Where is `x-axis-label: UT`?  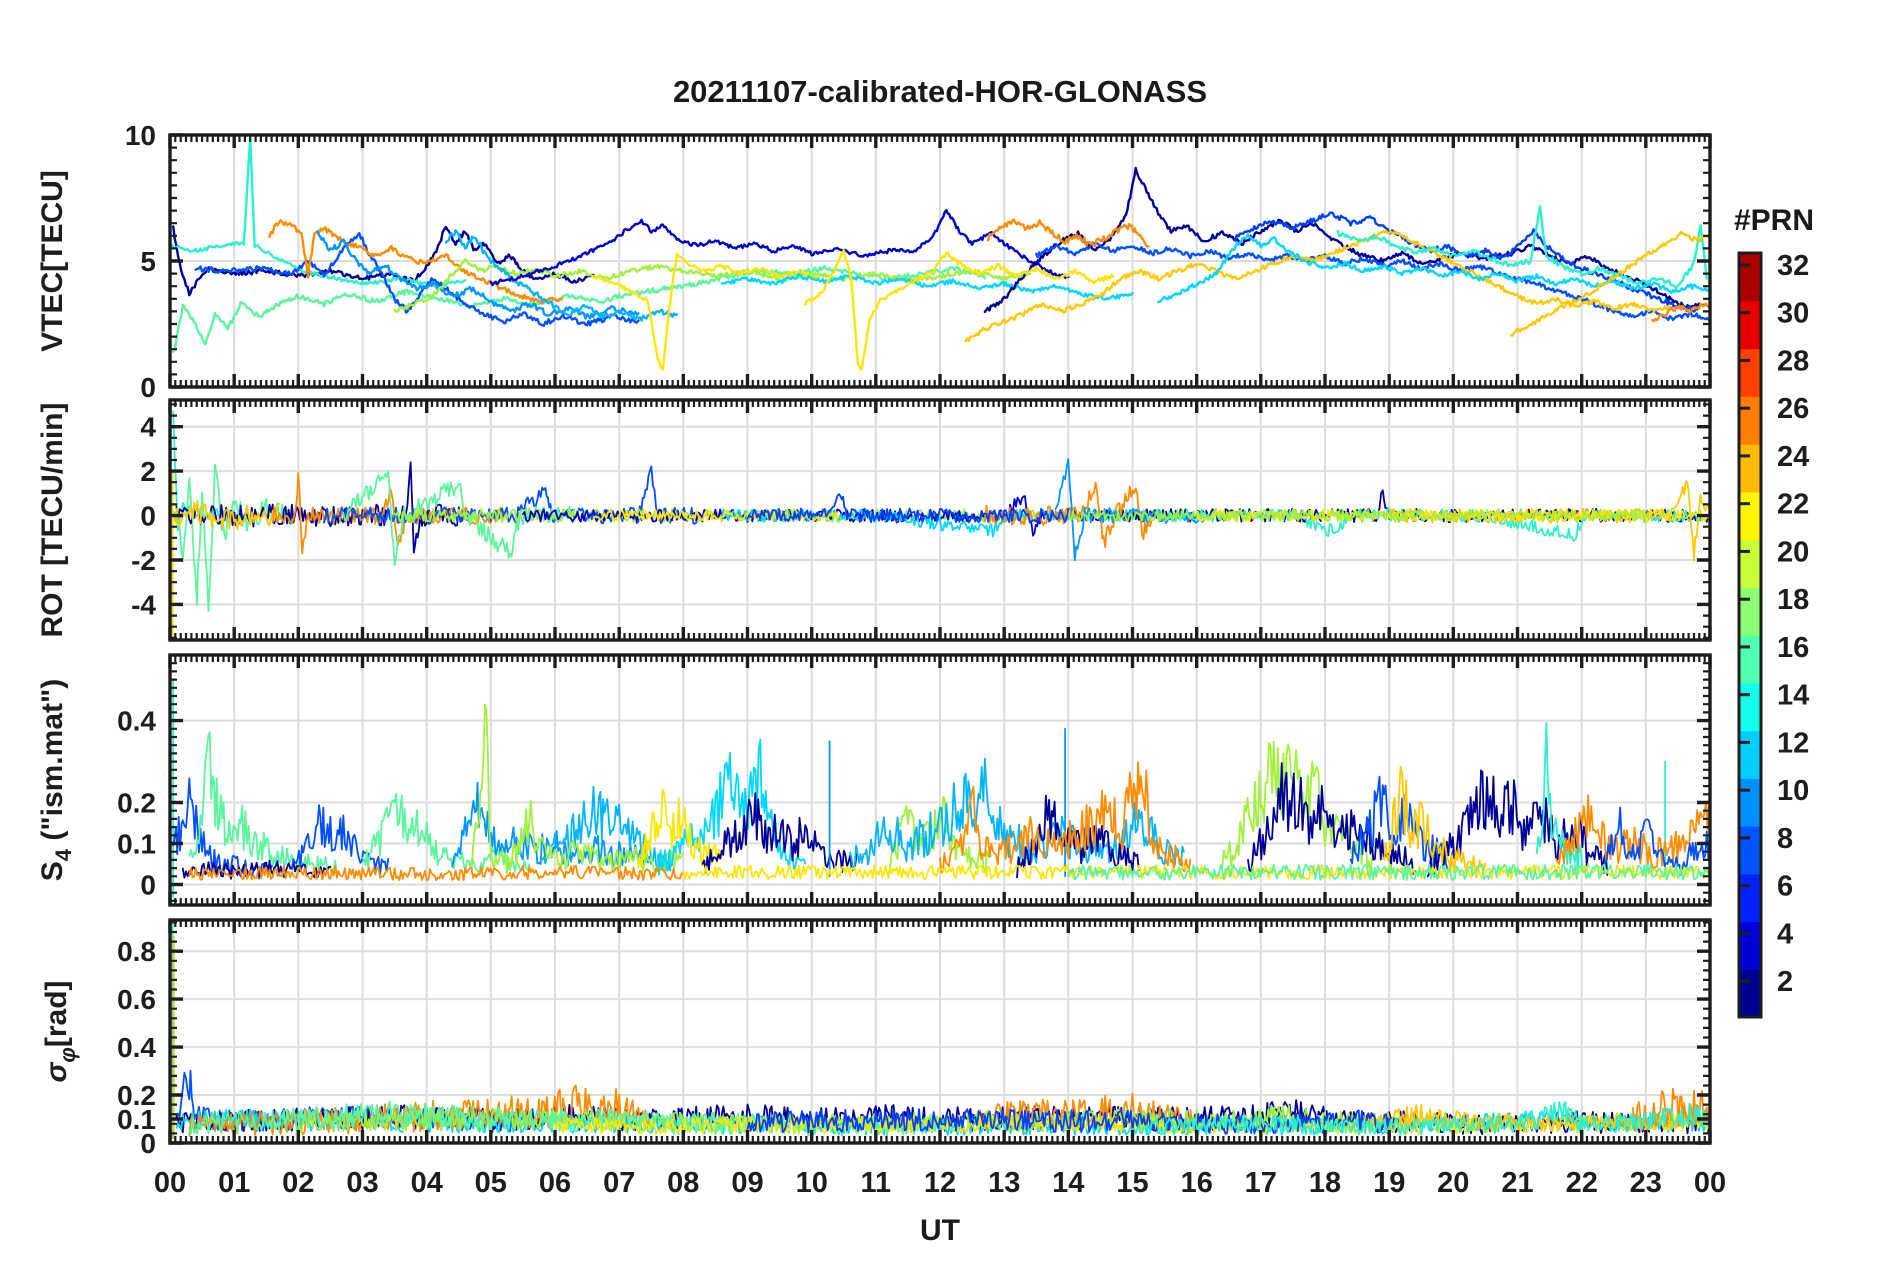
x-axis-label: UT is located at coordinates (940, 1230).